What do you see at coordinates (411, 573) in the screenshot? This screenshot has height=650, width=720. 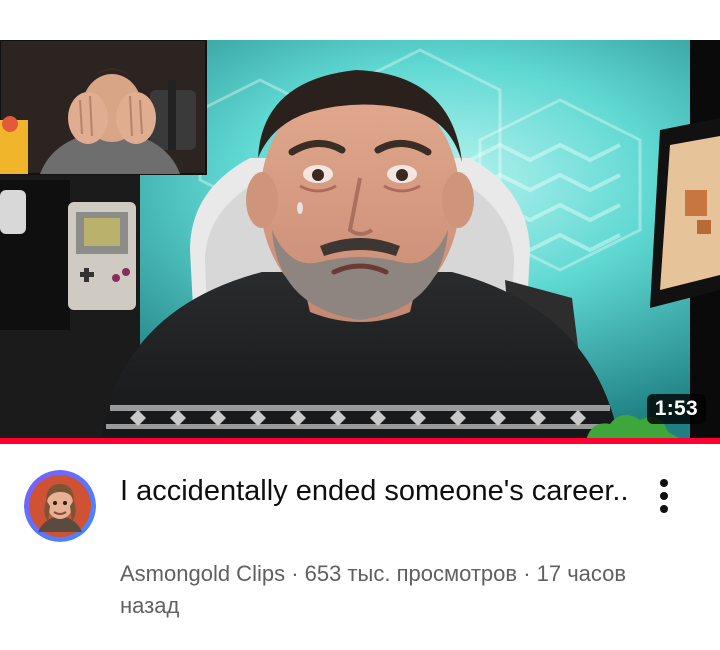 I see `view-count: 653 тыс. просмотров` at bounding box center [411, 573].